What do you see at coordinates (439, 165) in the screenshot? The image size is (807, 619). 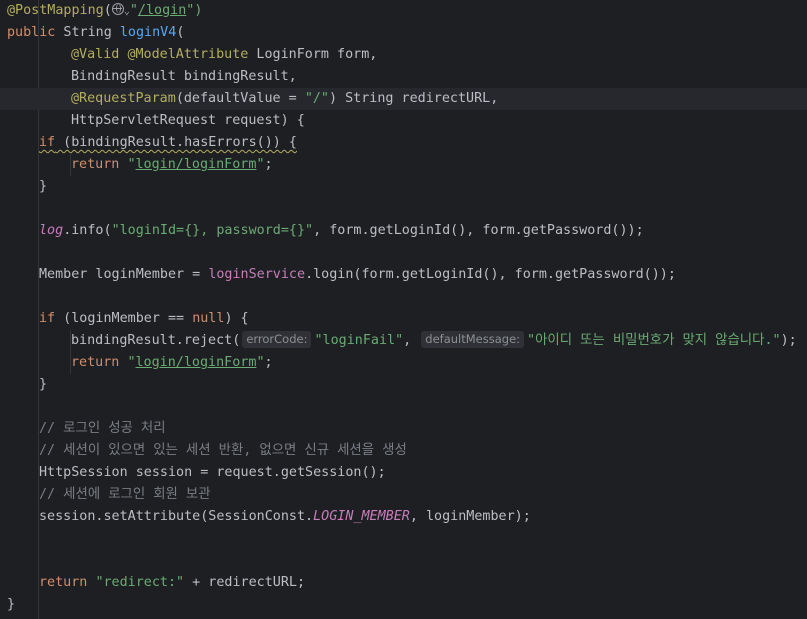 I see `code-line-8: return "login/loginForm";` at bounding box center [439, 165].